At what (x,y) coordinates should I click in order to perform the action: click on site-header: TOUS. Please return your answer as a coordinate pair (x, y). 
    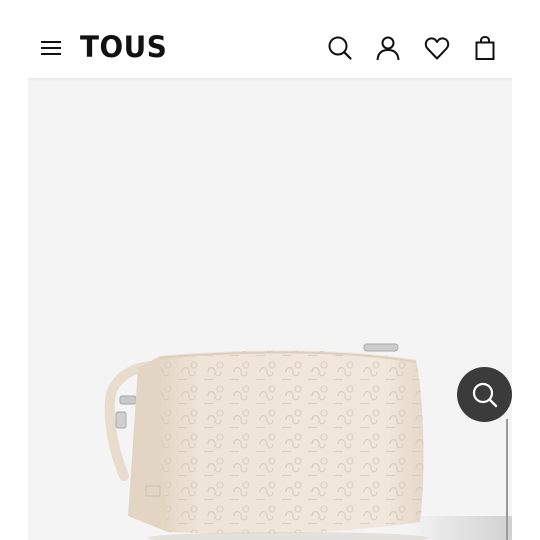
    Looking at the image, I should click on (270, 47).